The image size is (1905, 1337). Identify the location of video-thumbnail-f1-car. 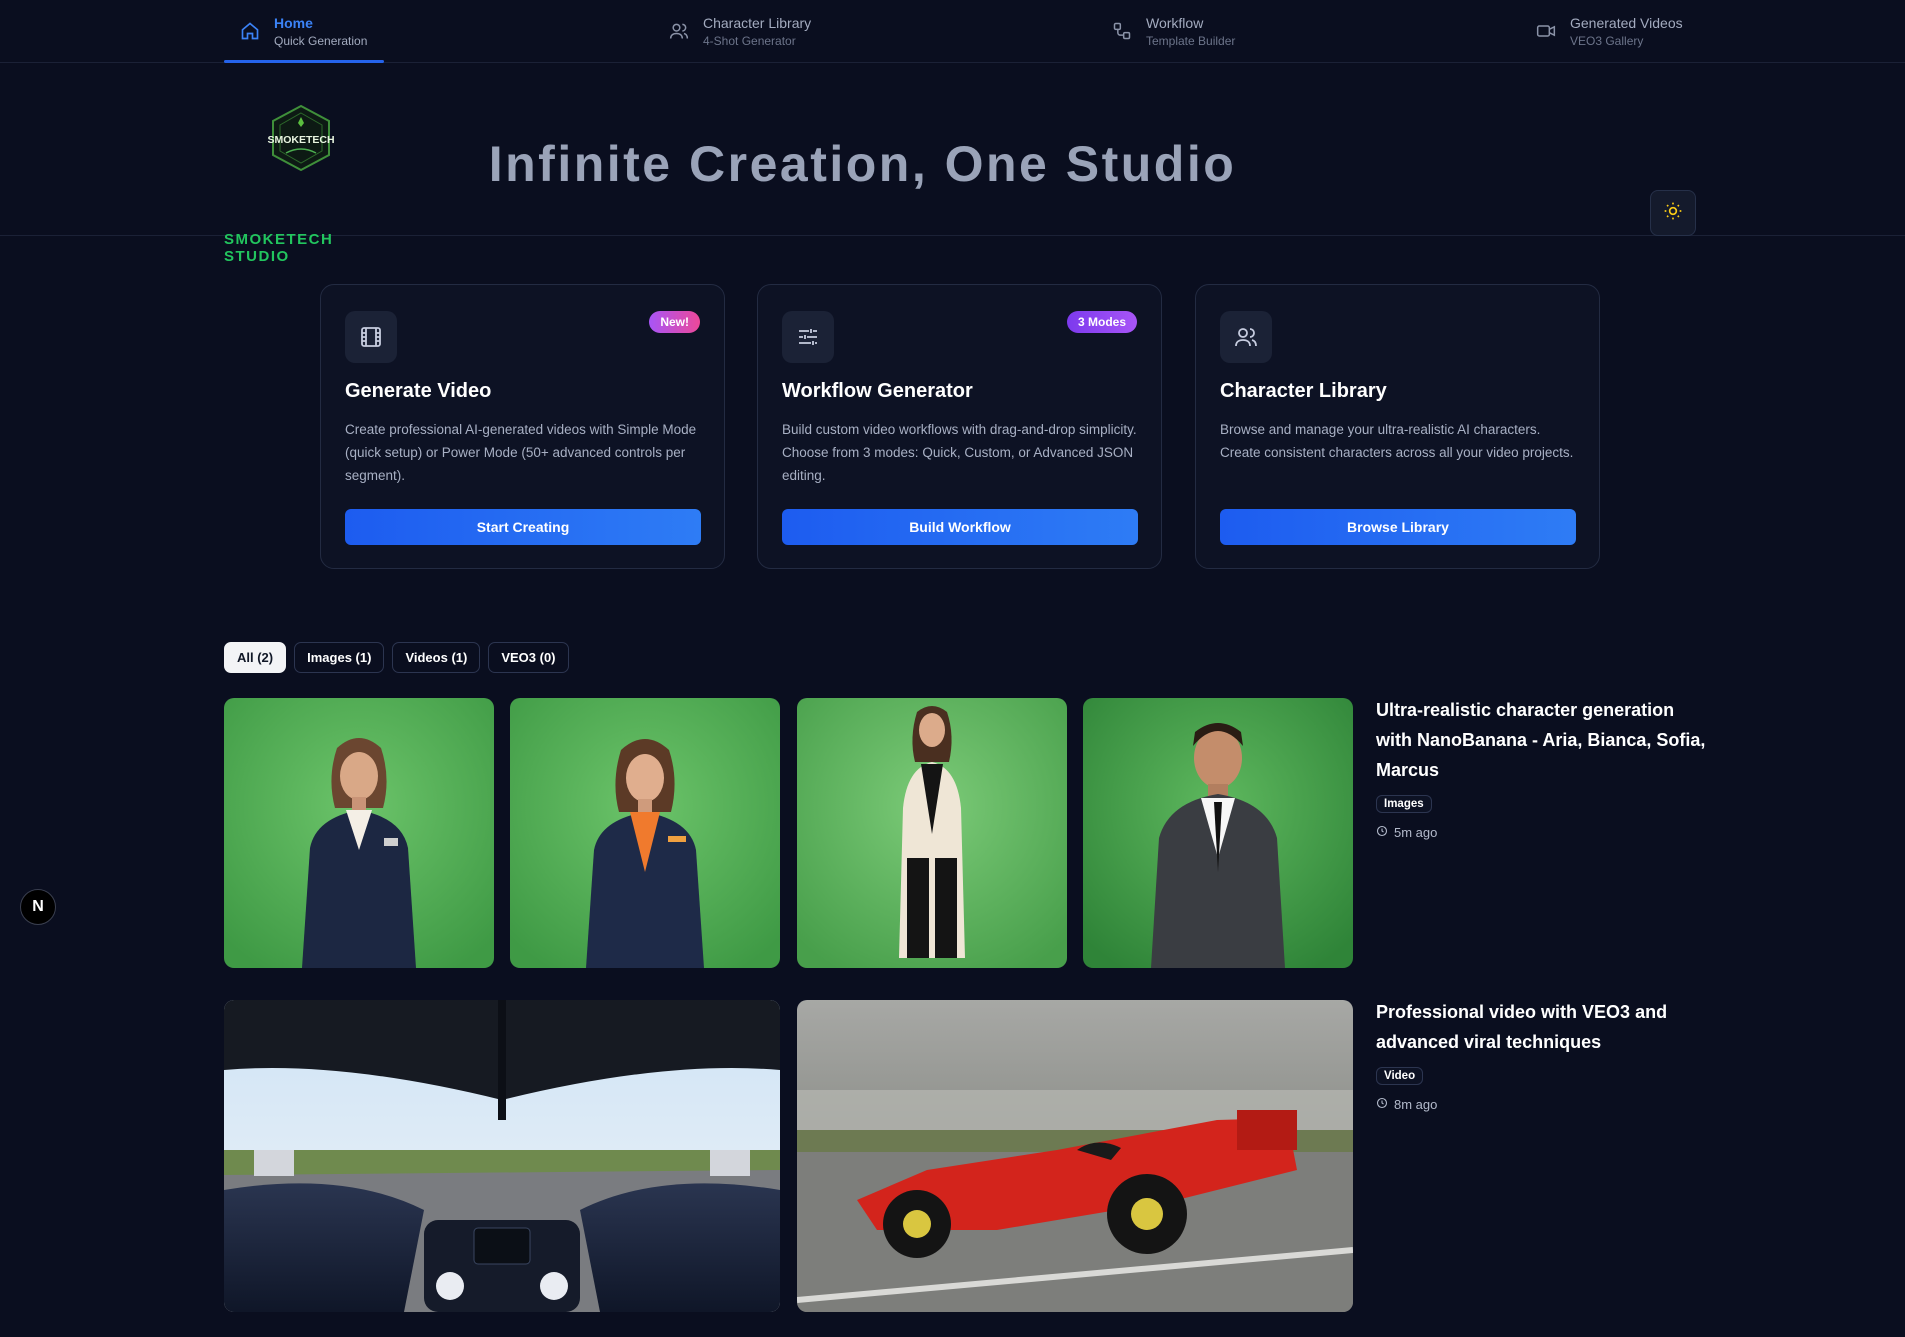
(1075, 1156).